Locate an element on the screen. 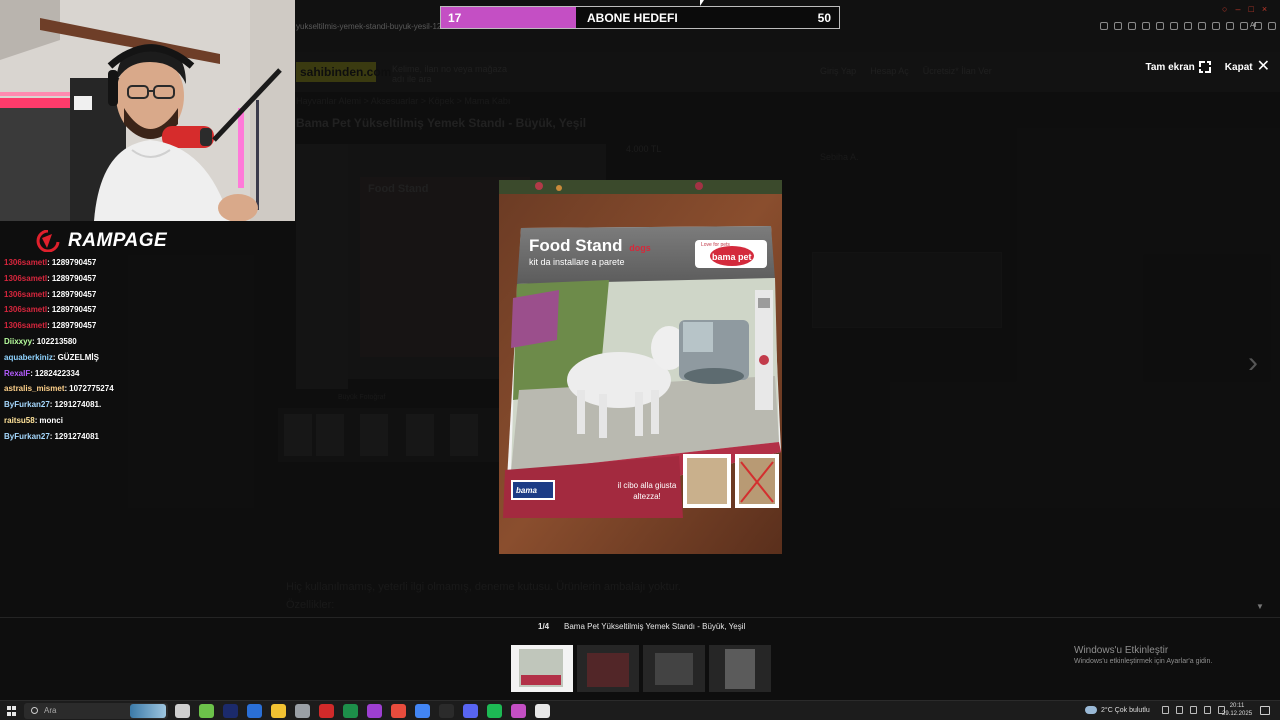 This screenshot has height=720, width=1280. lightbox-actions: Tam ekran Kapat ✕ is located at coordinates (1208, 66).